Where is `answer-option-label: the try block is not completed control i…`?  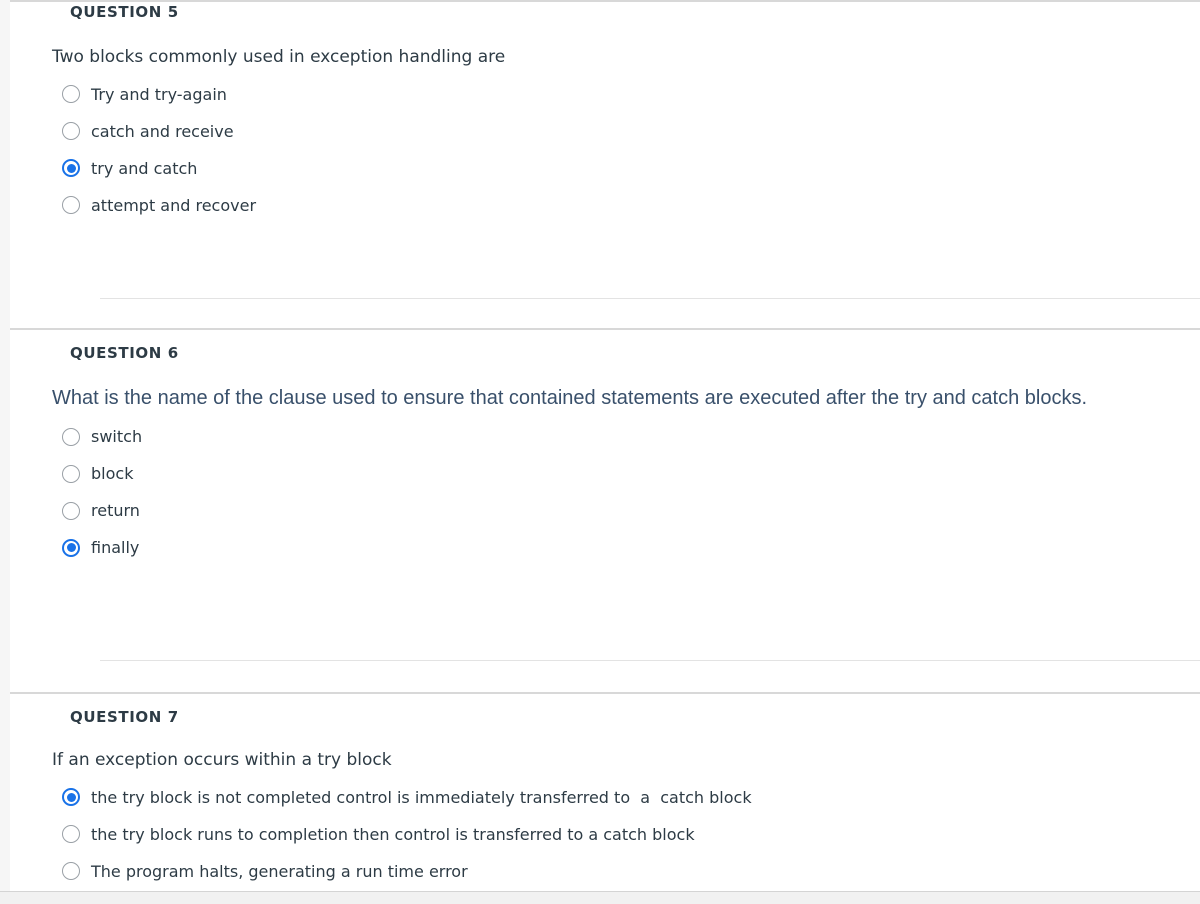
answer-option-label: the try block is not completed control i… is located at coordinates (421, 797).